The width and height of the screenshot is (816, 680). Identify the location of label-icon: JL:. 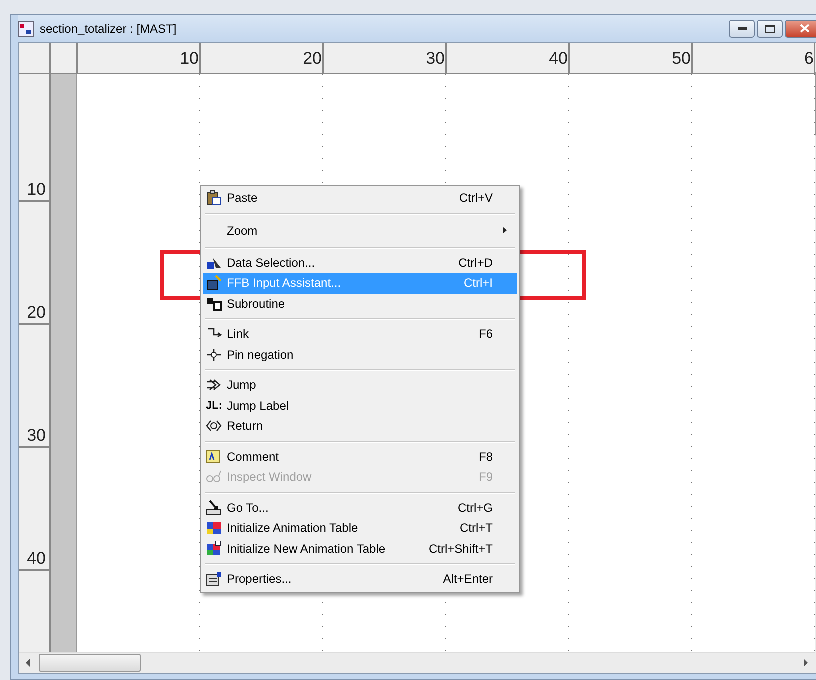
(214, 406).